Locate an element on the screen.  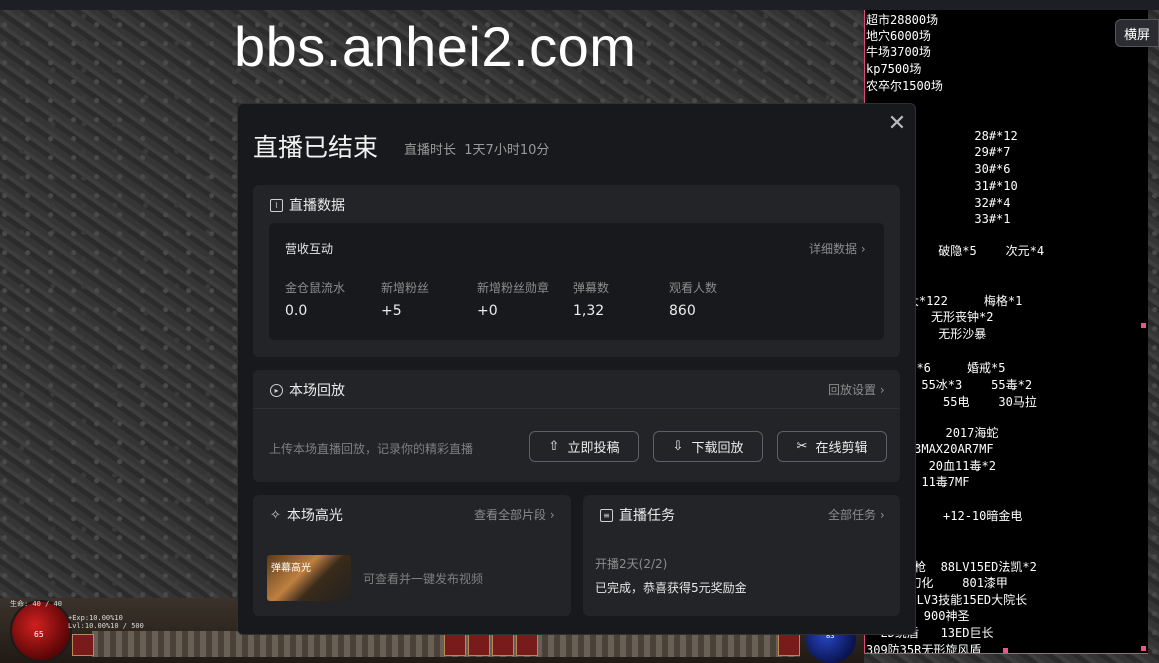
divider is located at coordinates (576, 408).